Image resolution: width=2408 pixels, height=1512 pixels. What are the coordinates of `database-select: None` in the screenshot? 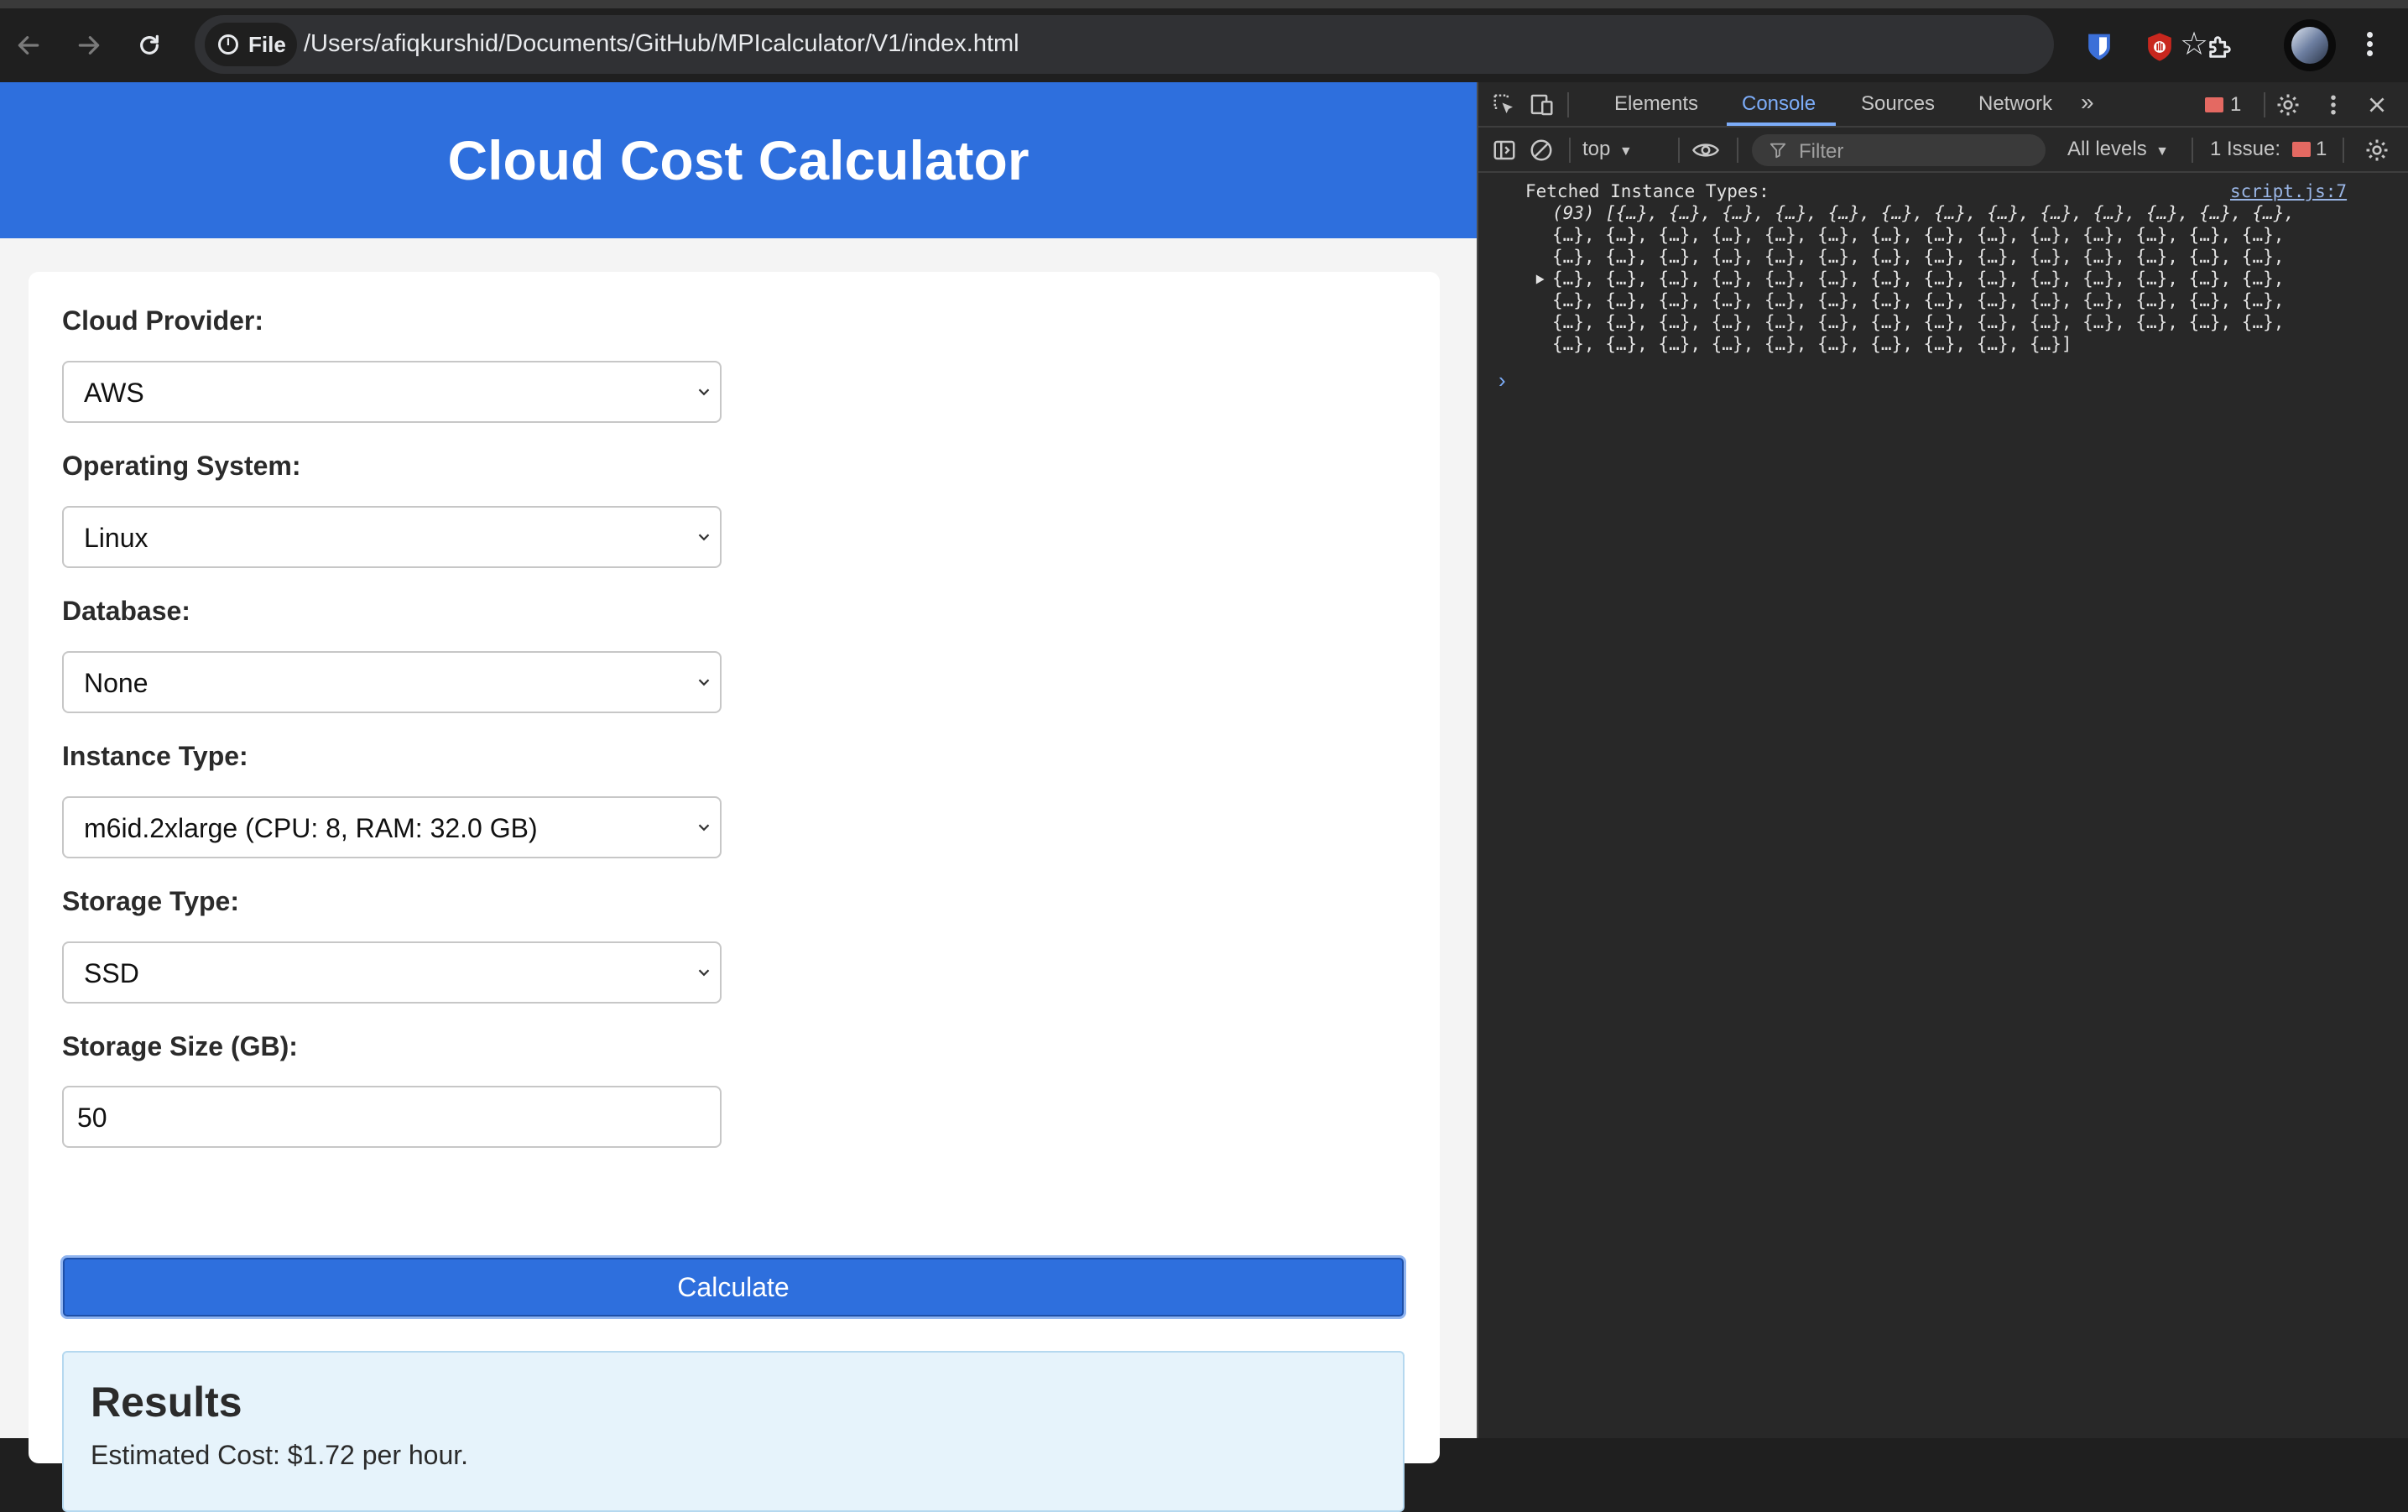 It's located at (392, 682).